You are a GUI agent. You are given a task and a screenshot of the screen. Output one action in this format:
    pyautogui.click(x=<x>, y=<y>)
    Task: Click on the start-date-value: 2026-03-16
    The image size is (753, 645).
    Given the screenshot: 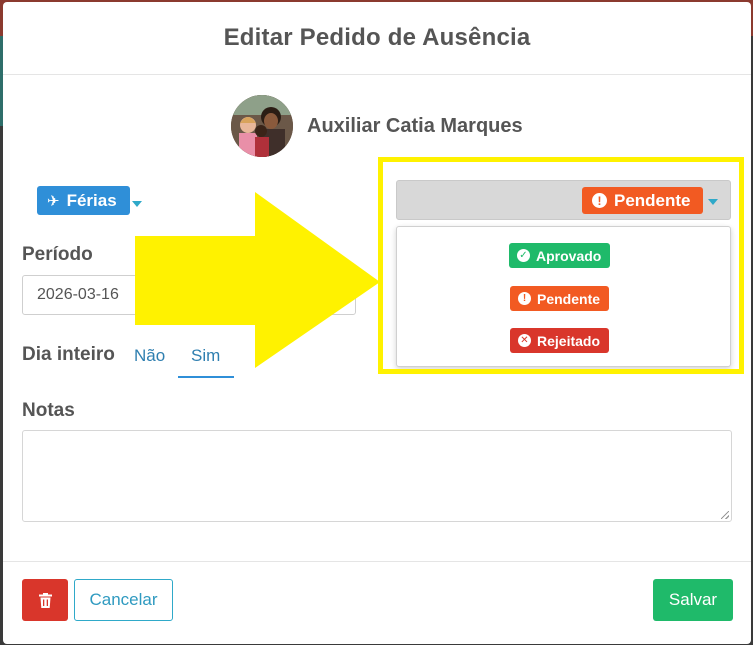 What is the action you would take?
    pyautogui.click(x=78, y=294)
    